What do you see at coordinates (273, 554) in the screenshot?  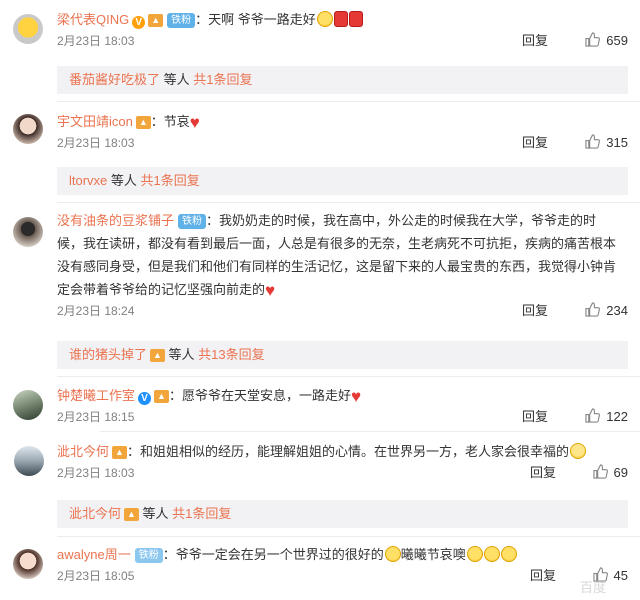 I see `comment-content: ：爷爷一定会在另一个世界过的很好的` at bounding box center [273, 554].